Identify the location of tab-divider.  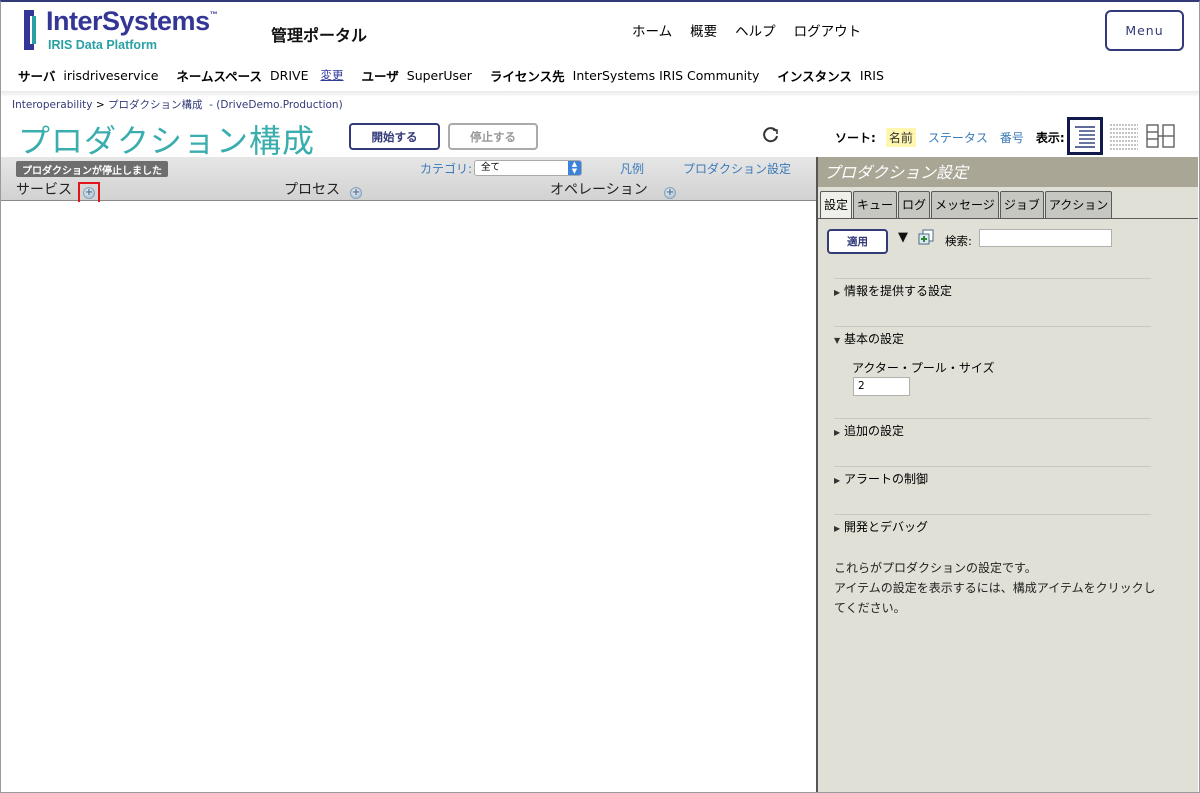
(1008, 218).